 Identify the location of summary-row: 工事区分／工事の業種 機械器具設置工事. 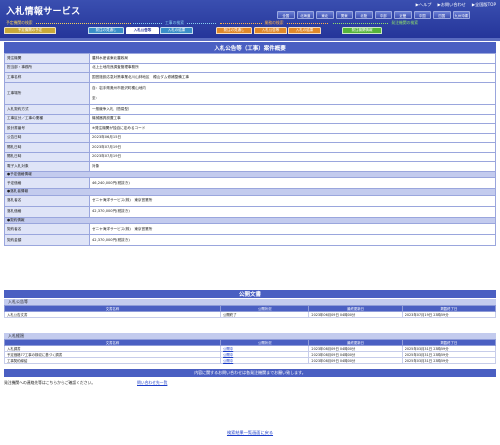
(250, 118).